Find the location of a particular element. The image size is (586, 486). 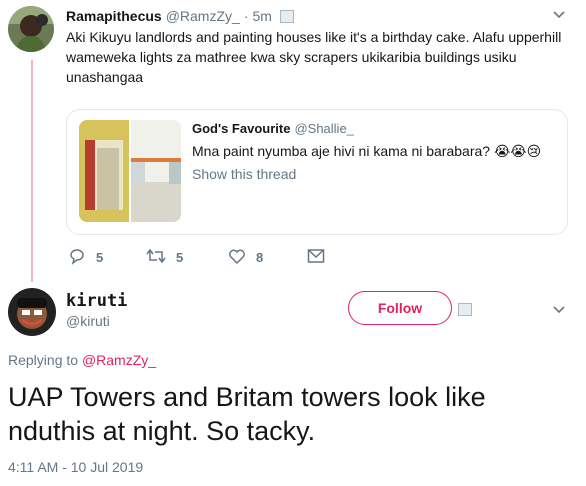

like-icon is located at coordinates (237, 257).